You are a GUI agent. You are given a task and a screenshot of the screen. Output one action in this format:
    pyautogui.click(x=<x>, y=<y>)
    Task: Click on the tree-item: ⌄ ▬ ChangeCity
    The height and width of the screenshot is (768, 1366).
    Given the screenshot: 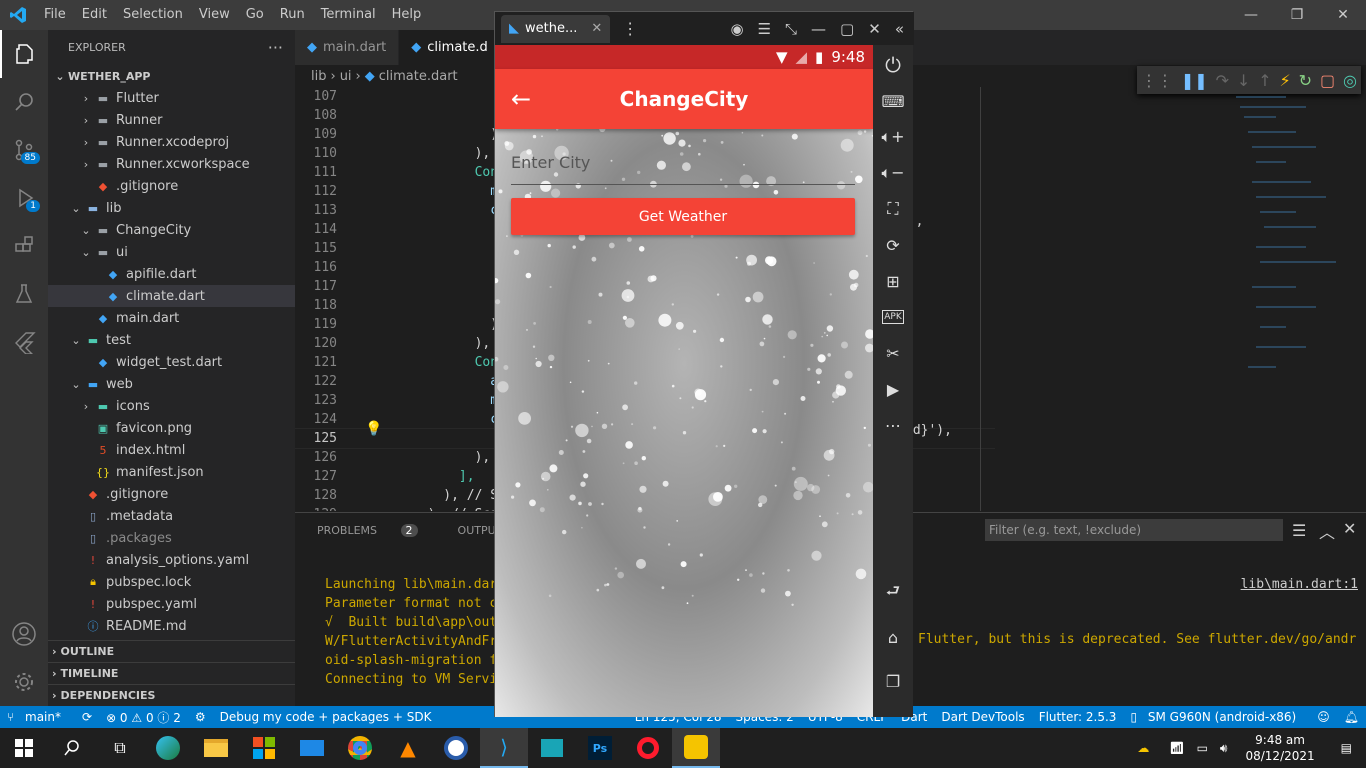 What is the action you would take?
    pyautogui.click(x=171, y=230)
    